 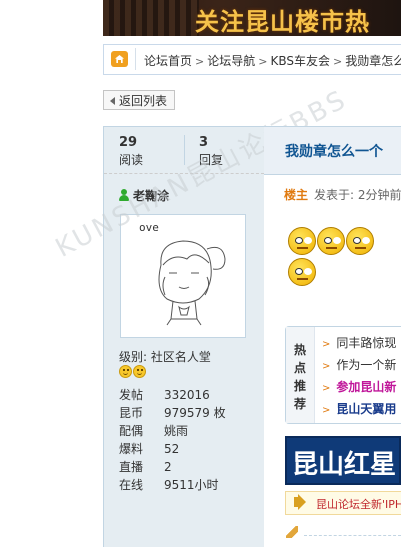 What do you see at coordinates (352, 535) in the screenshot?
I see `signature-divider` at bounding box center [352, 535].